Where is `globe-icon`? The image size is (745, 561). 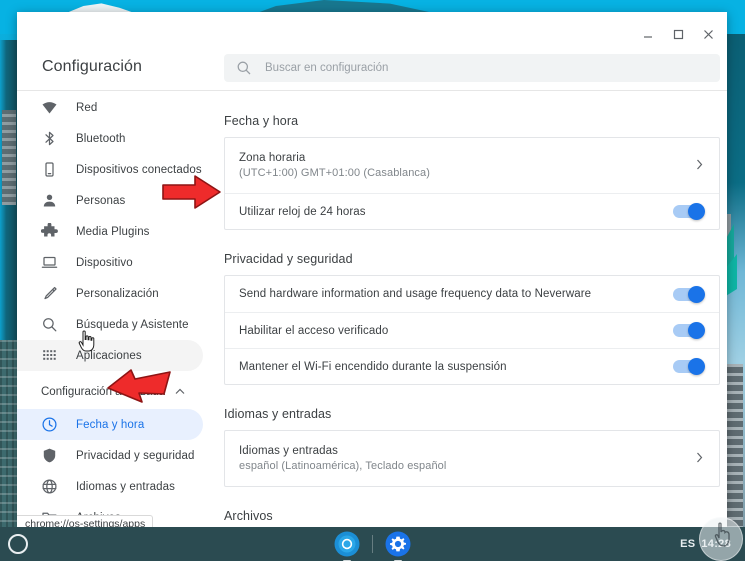 globe-icon is located at coordinates (49, 486).